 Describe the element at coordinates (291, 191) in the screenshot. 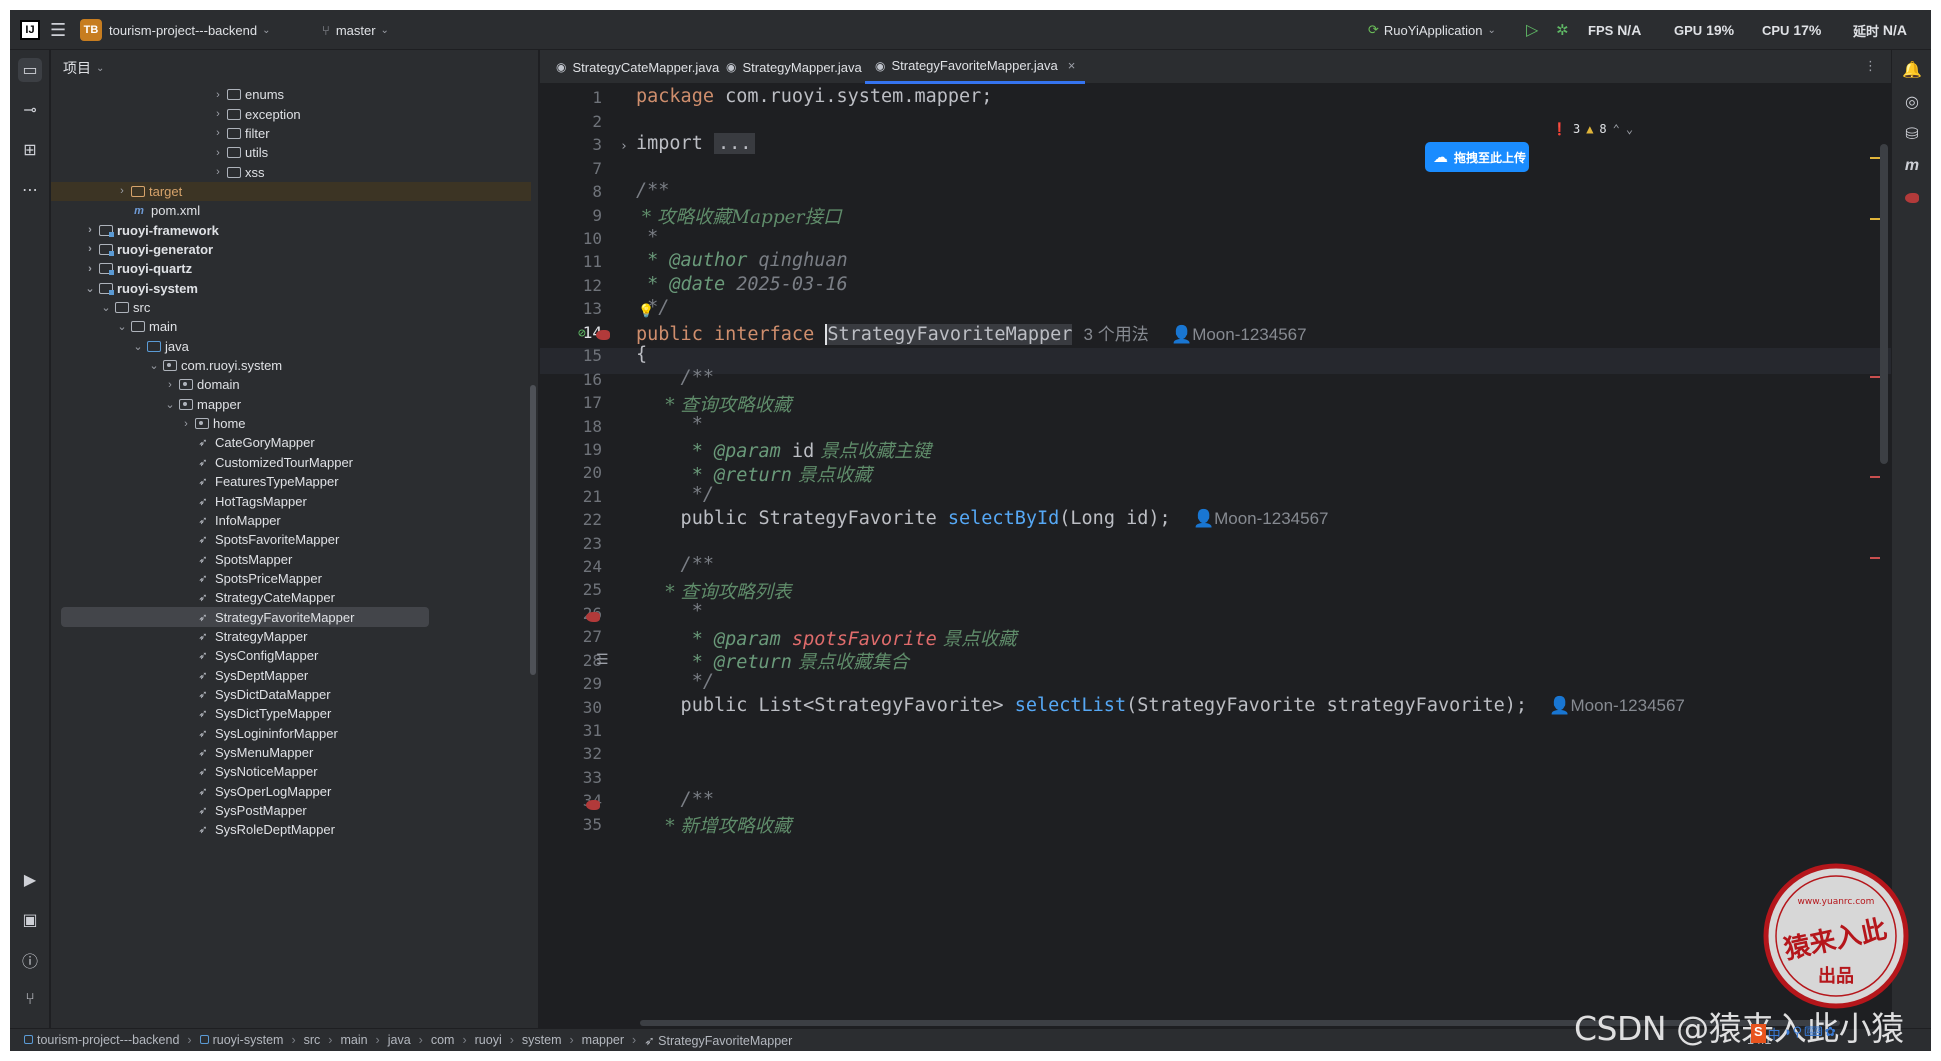

I see `tree-item: › target` at that location.